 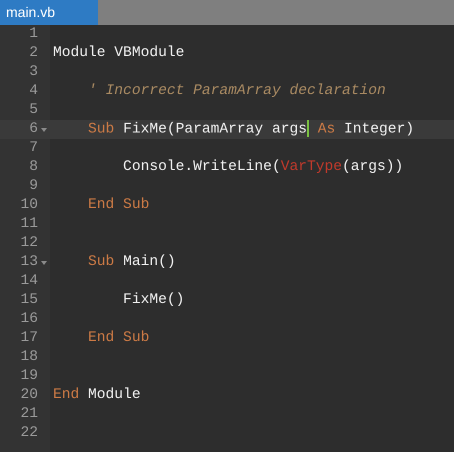 What do you see at coordinates (29, 414) in the screenshot?
I see `line-number: 21` at bounding box center [29, 414].